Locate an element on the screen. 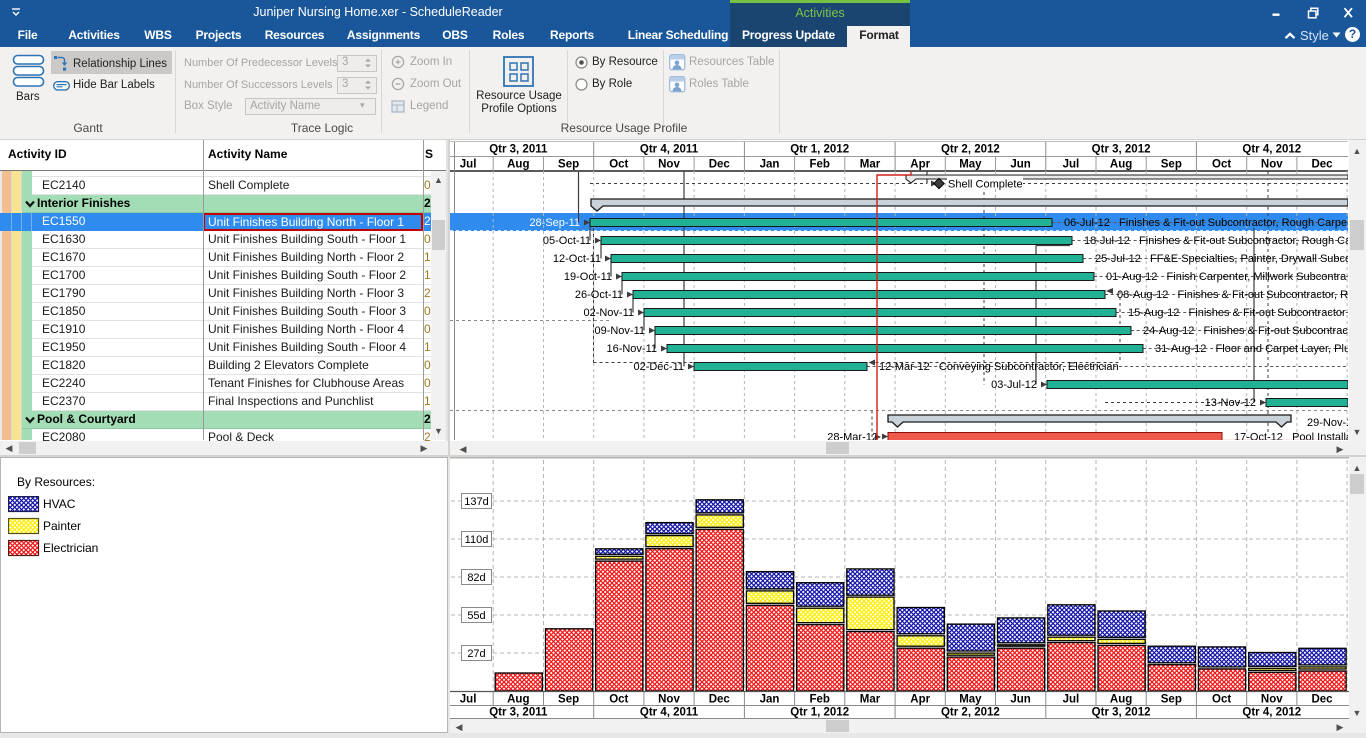 The image size is (1366, 738). svg-text: 02-Dec-11 is located at coordinates (658, 367).